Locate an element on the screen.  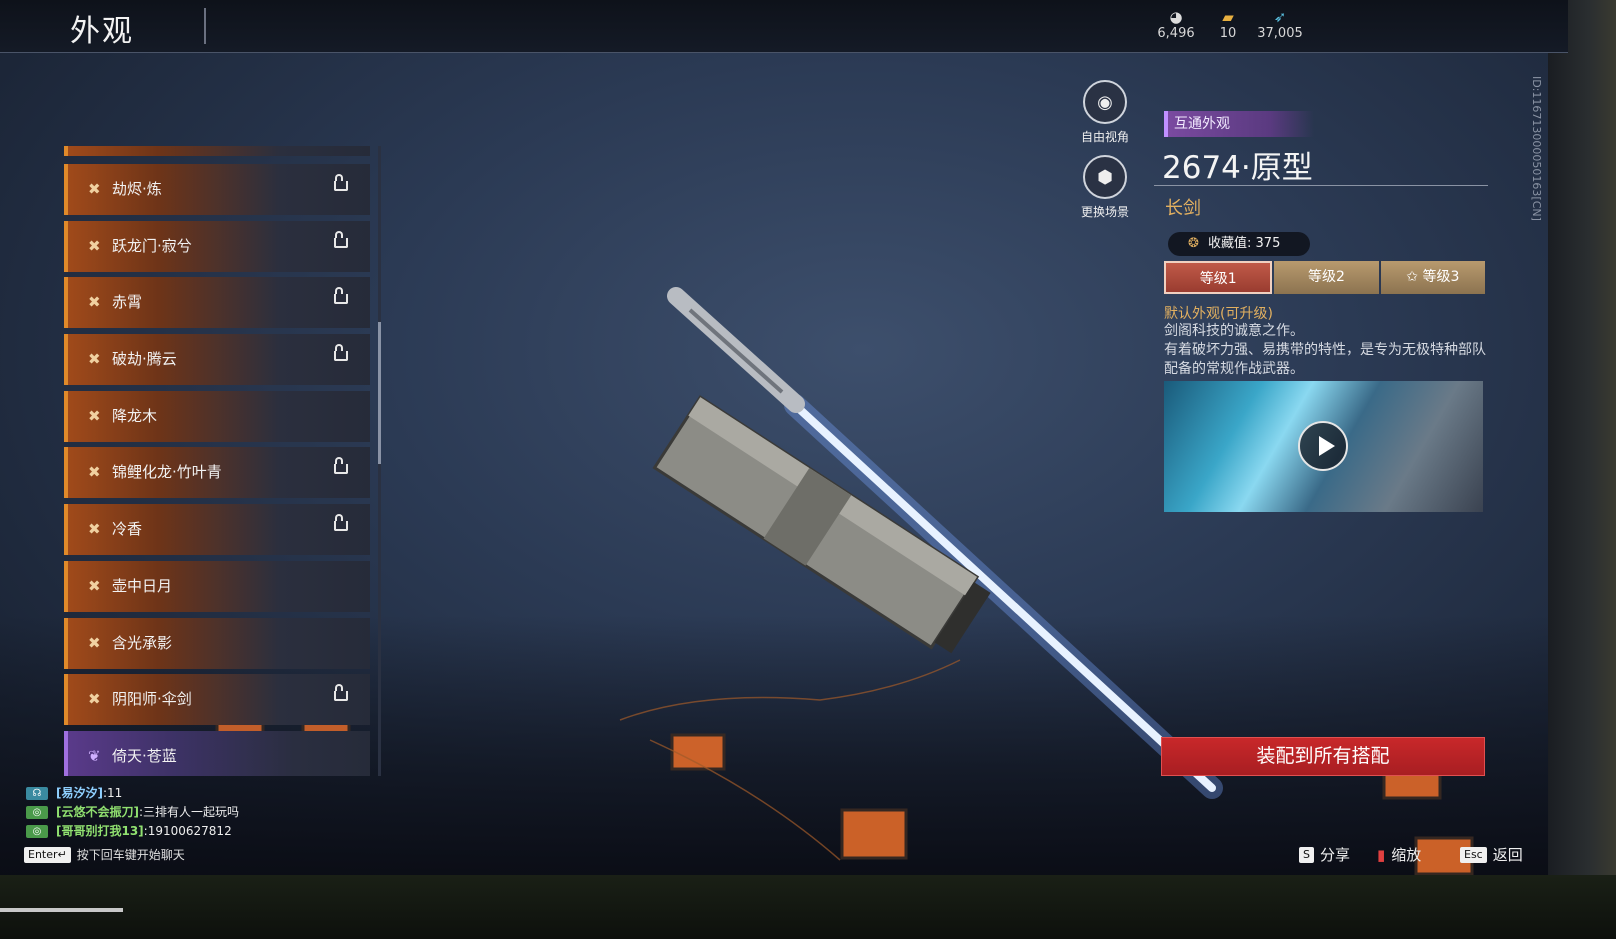
s-key: S is located at coordinates (1306, 854).